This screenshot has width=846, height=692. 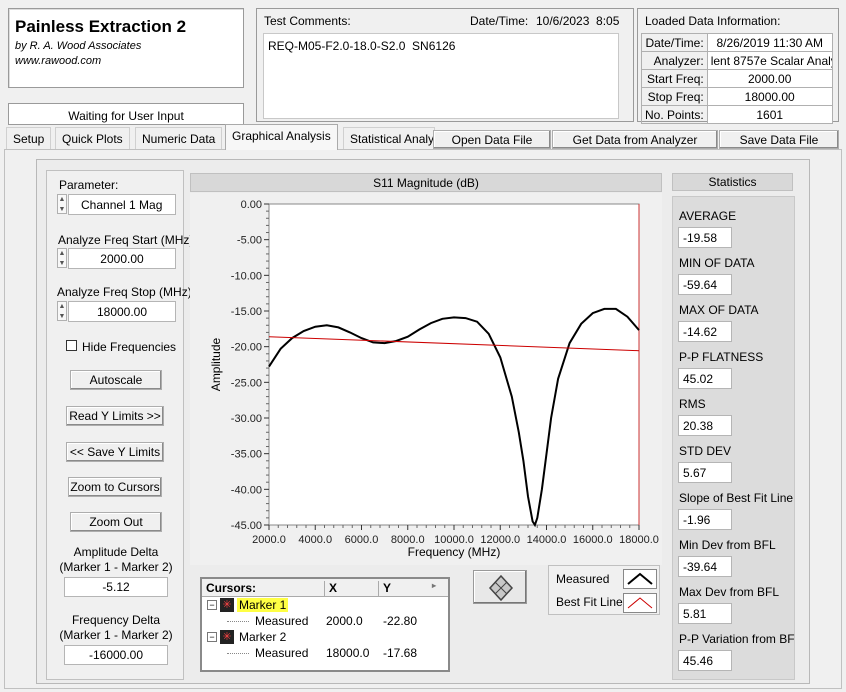 What do you see at coordinates (692, 404) in the screenshot?
I see `stat-label: RMS` at bounding box center [692, 404].